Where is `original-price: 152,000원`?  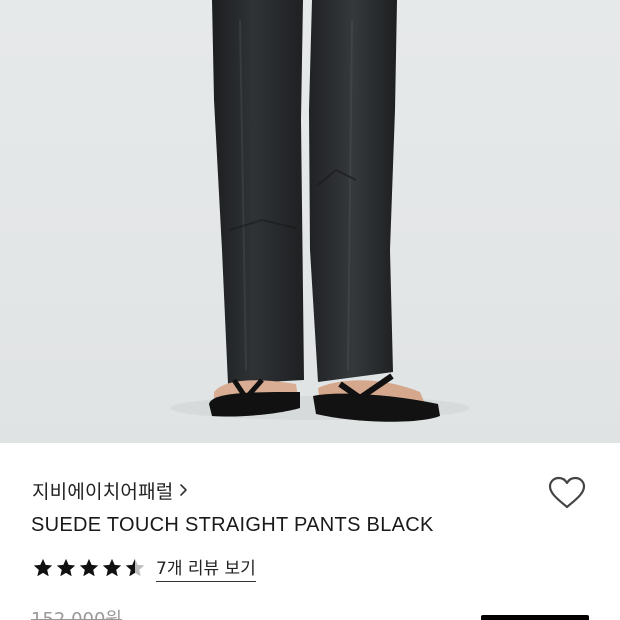
original-price: 152,000원 is located at coordinates (76, 614).